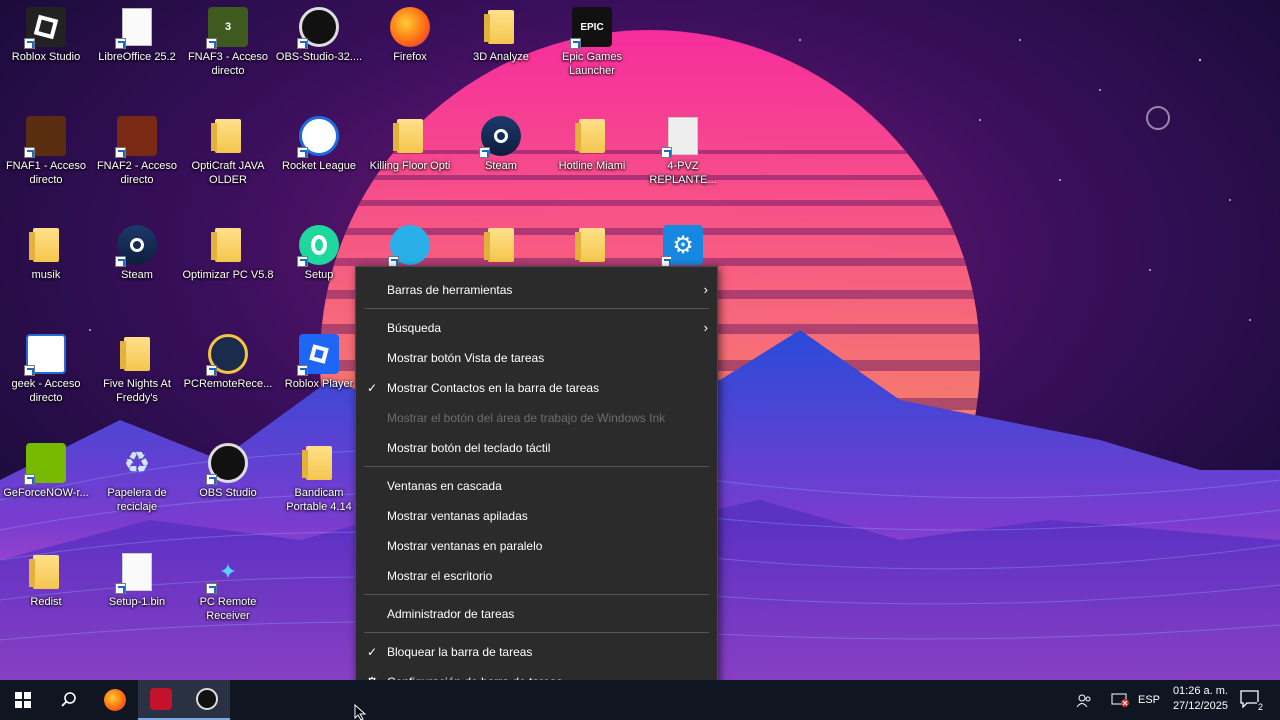  What do you see at coordinates (1120, 701) in the screenshot?
I see `network-disconnected-icon` at bounding box center [1120, 701].